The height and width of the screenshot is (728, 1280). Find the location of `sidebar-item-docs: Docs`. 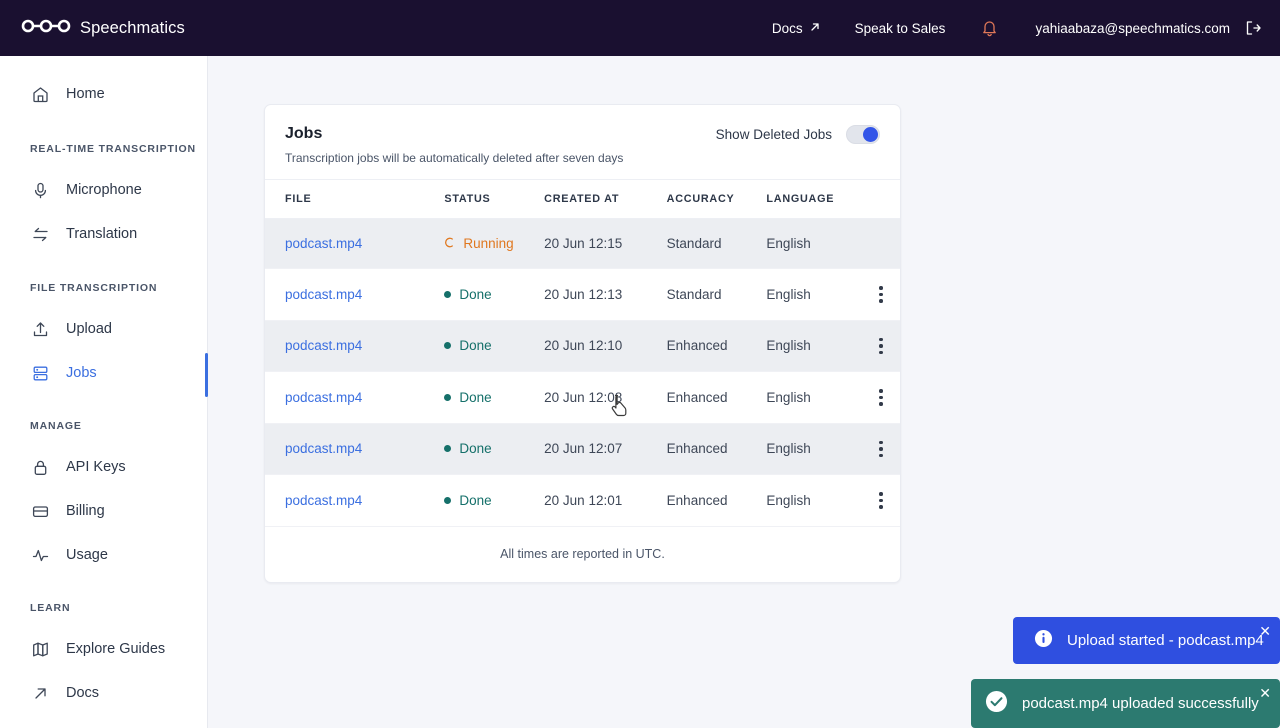

sidebar-item-docs: Docs is located at coordinates (103, 693).